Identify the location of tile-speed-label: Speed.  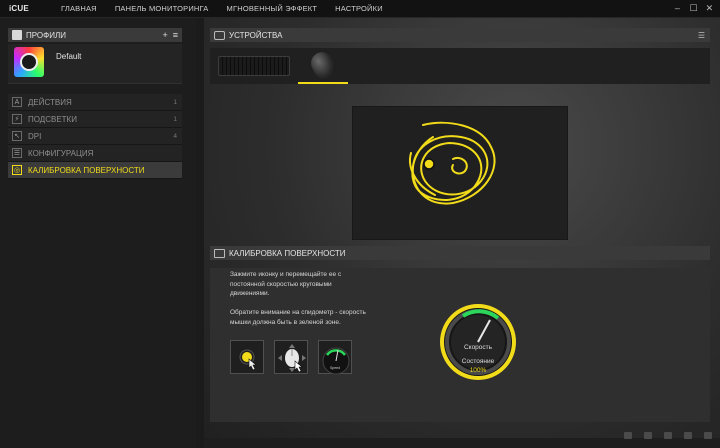
(335, 368).